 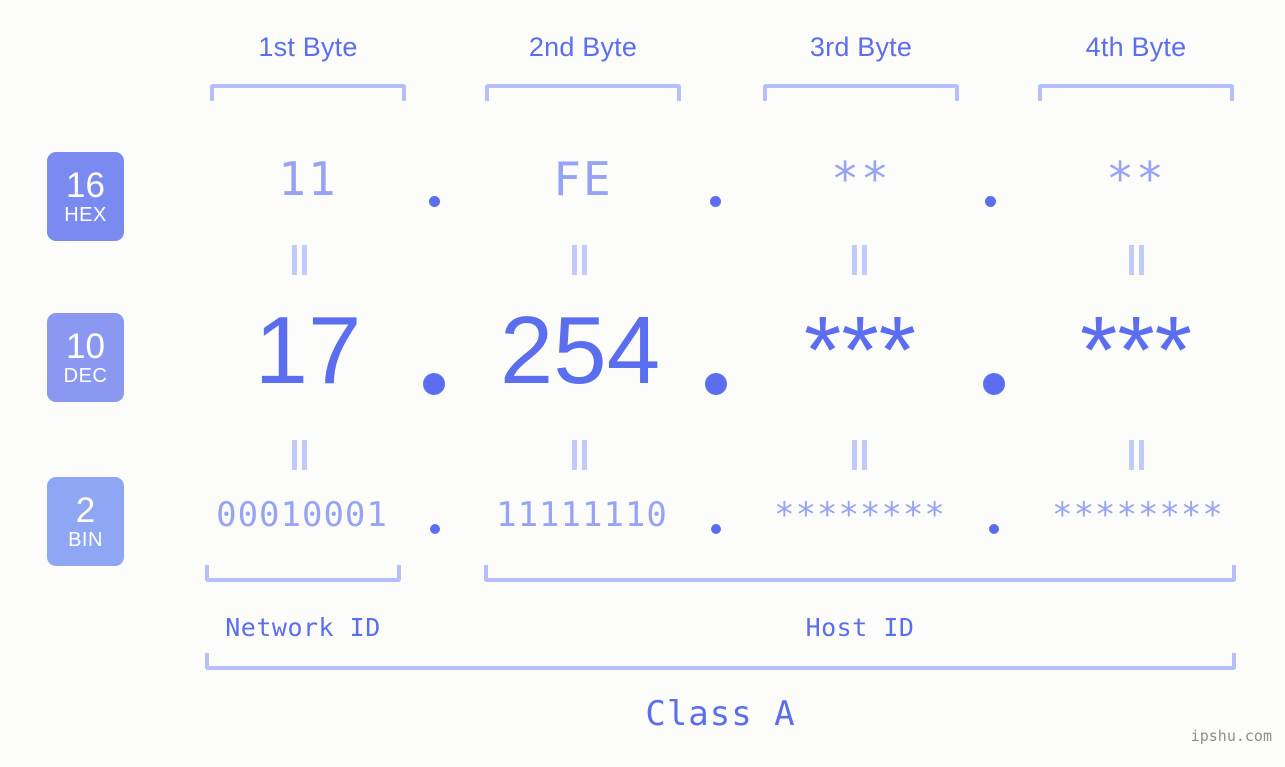 I want to click on base-badge-bin: 2 BIN, so click(x=85, y=521).